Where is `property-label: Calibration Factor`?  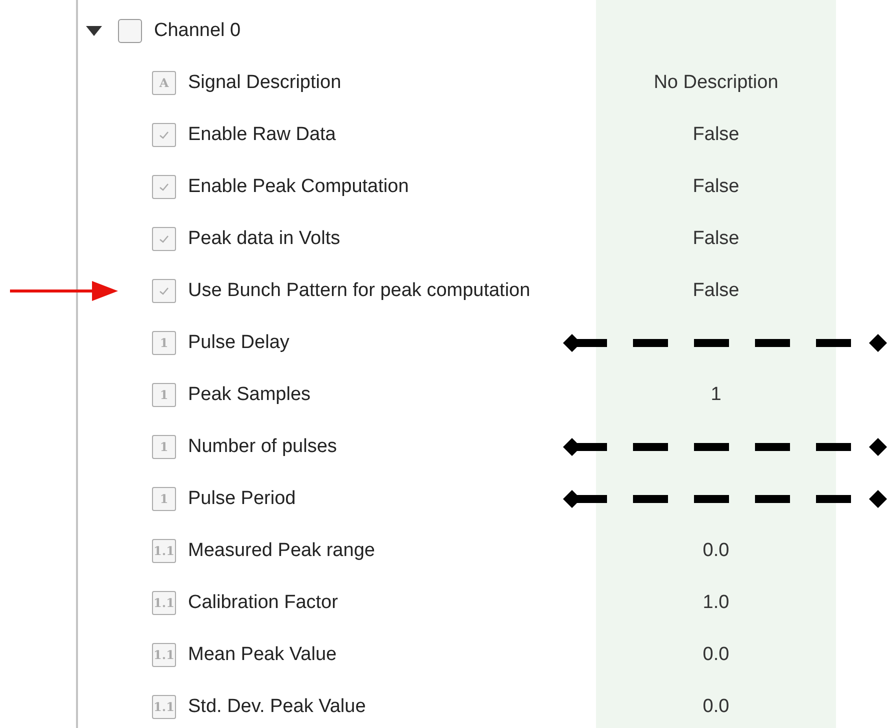 property-label: Calibration Factor is located at coordinates (263, 603).